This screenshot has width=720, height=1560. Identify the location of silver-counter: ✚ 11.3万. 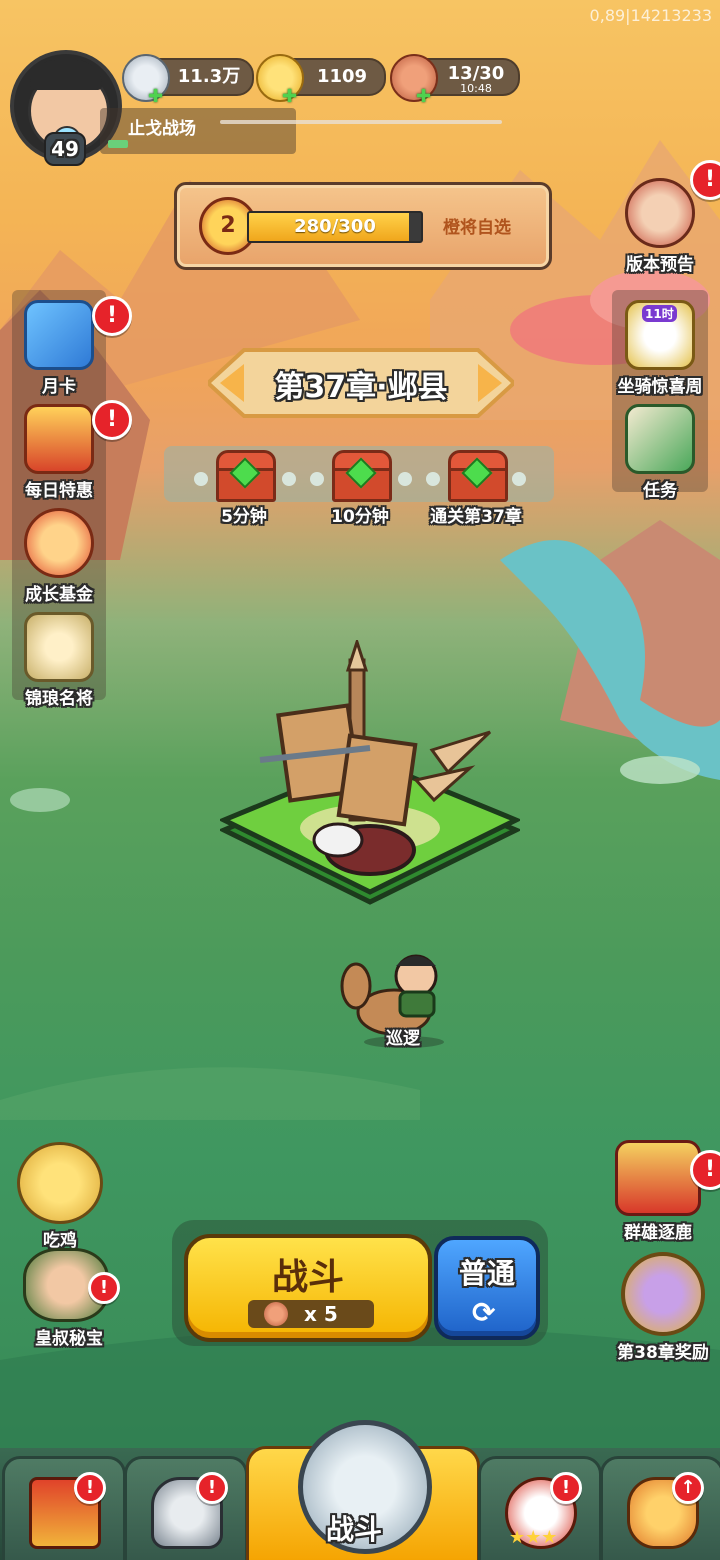
(188, 80).